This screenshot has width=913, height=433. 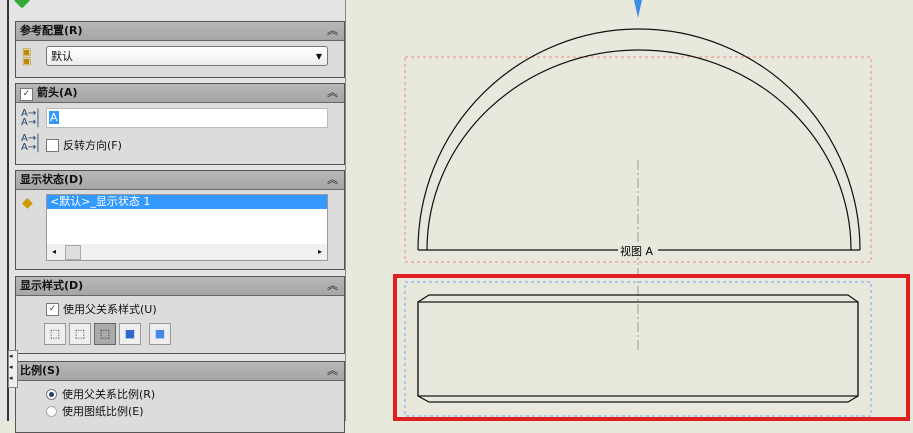 I want to click on shaded-button: ■, so click(x=160, y=334).